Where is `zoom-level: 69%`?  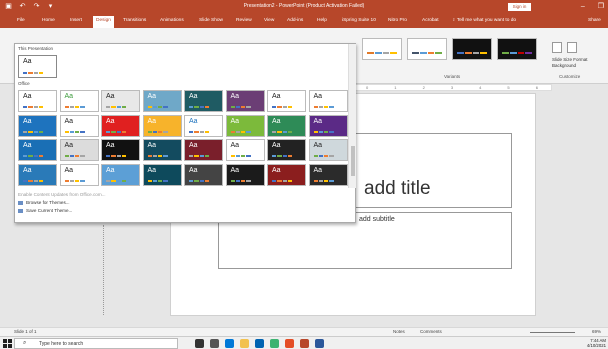
zoom-level: 69% is located at coordinates (596, 331).